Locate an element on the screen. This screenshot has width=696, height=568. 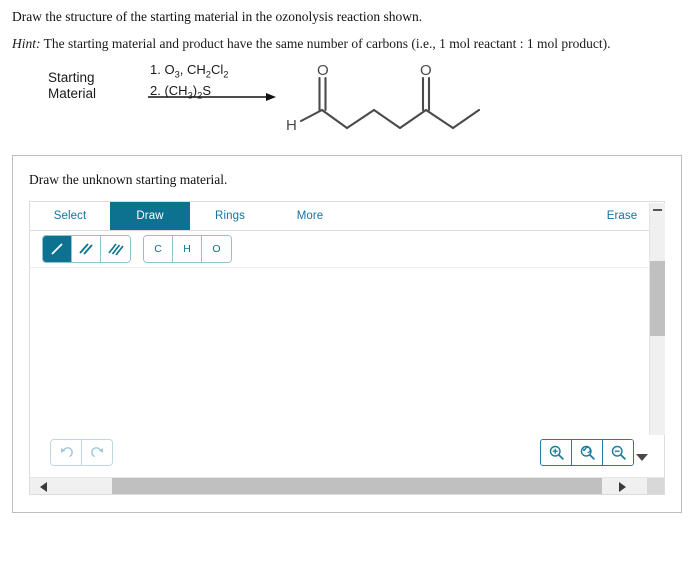
tab-draw: Draw is located at coordinates (150, 216).